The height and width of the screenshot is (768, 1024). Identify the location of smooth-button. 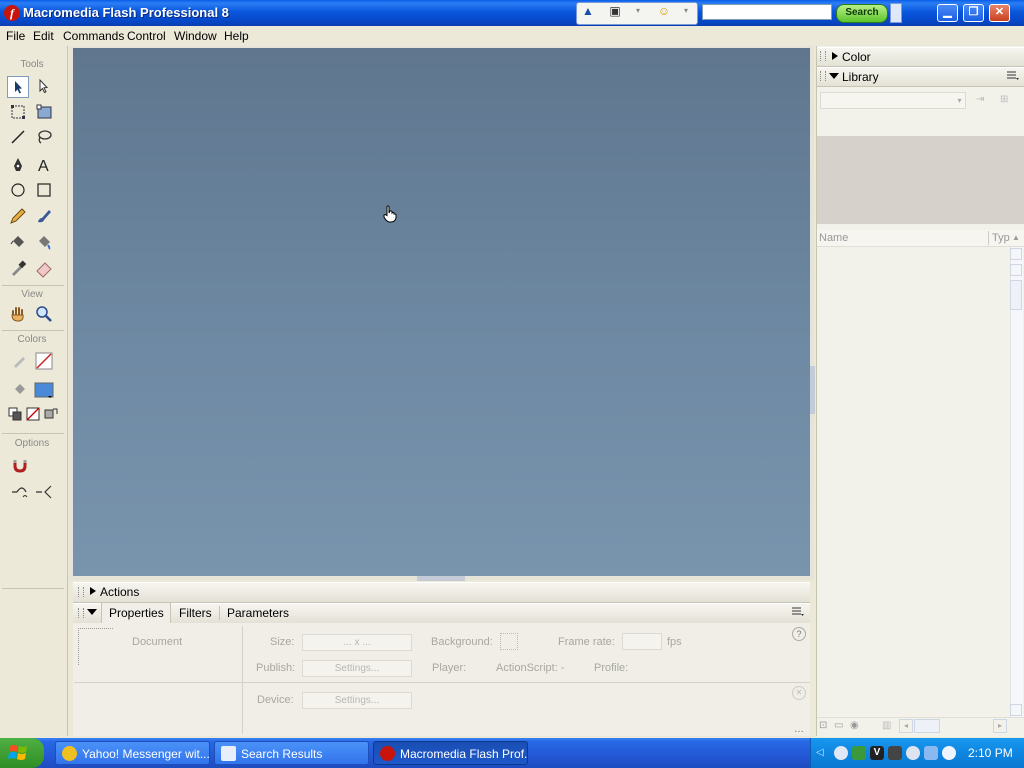
(20, 491).